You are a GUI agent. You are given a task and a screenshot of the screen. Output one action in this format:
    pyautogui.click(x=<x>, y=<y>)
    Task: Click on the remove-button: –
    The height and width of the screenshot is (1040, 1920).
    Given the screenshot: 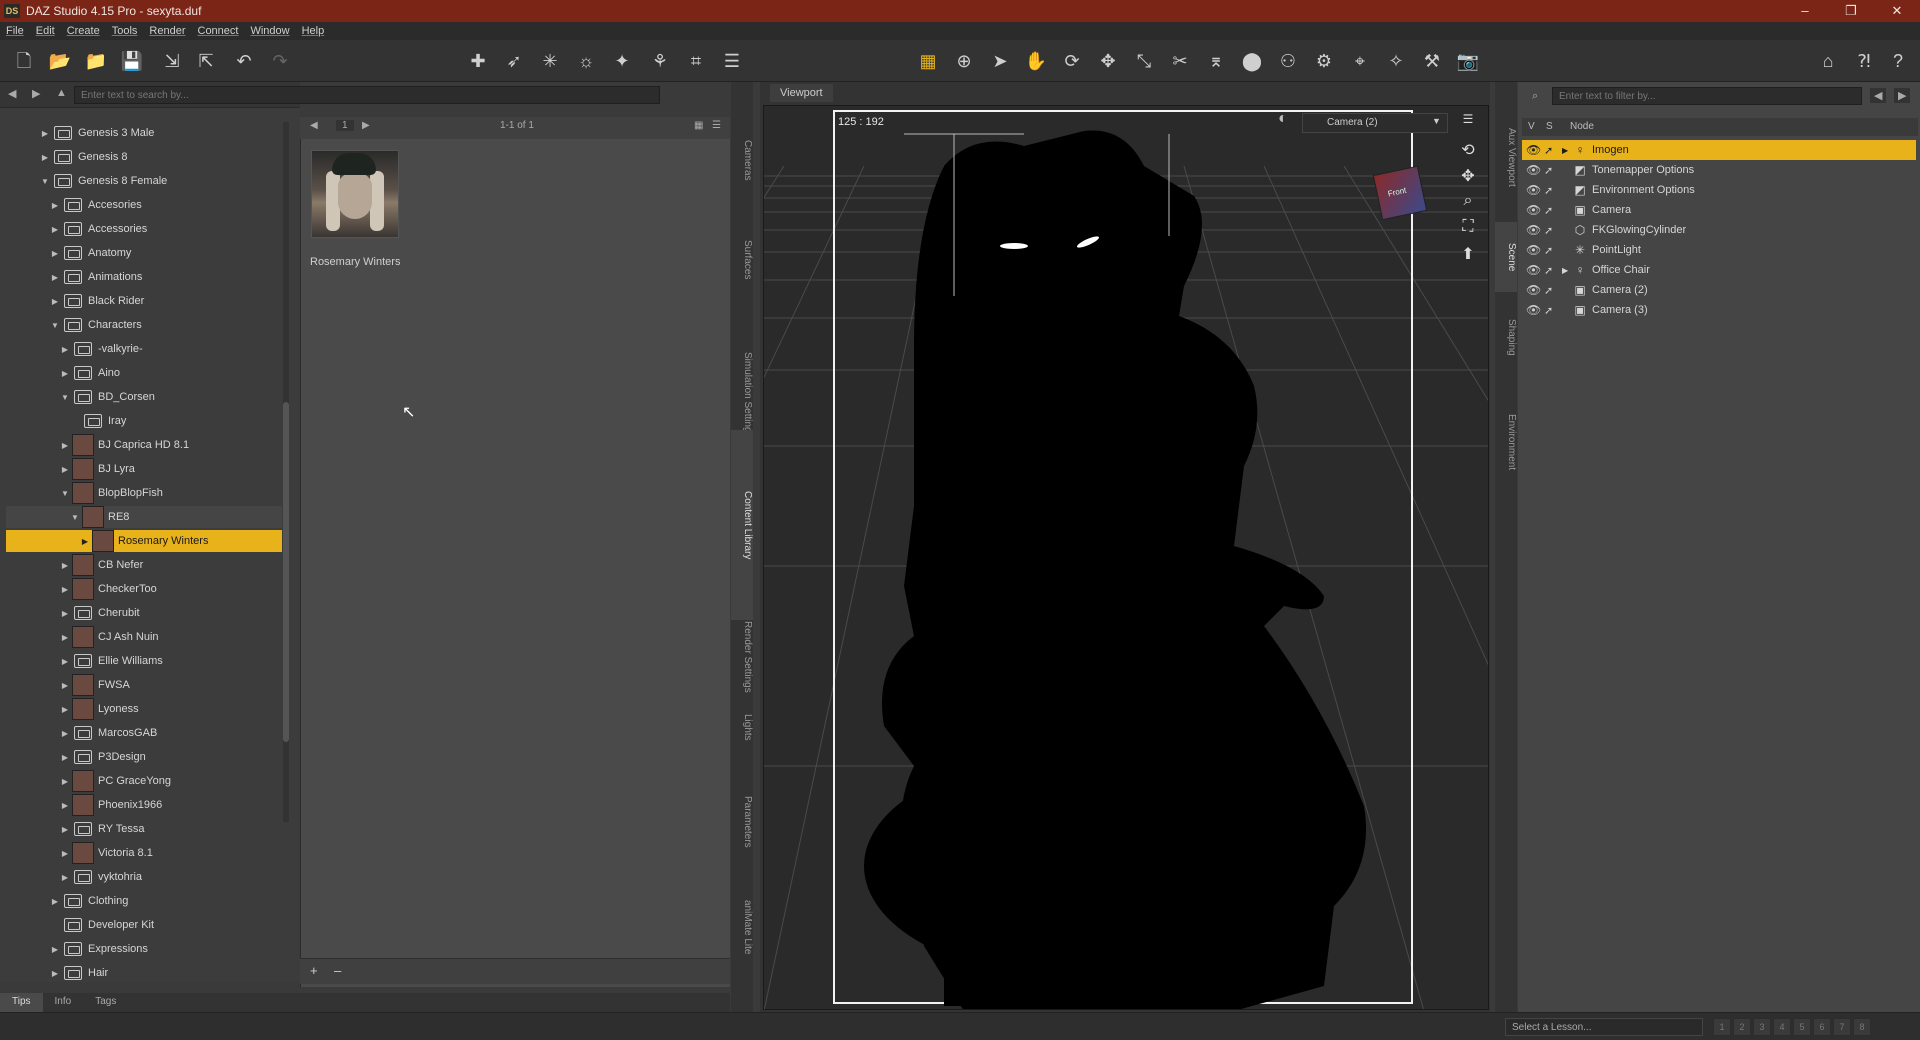 What is the action you would take?
    pyautogui.click(x=337, y=970)
    